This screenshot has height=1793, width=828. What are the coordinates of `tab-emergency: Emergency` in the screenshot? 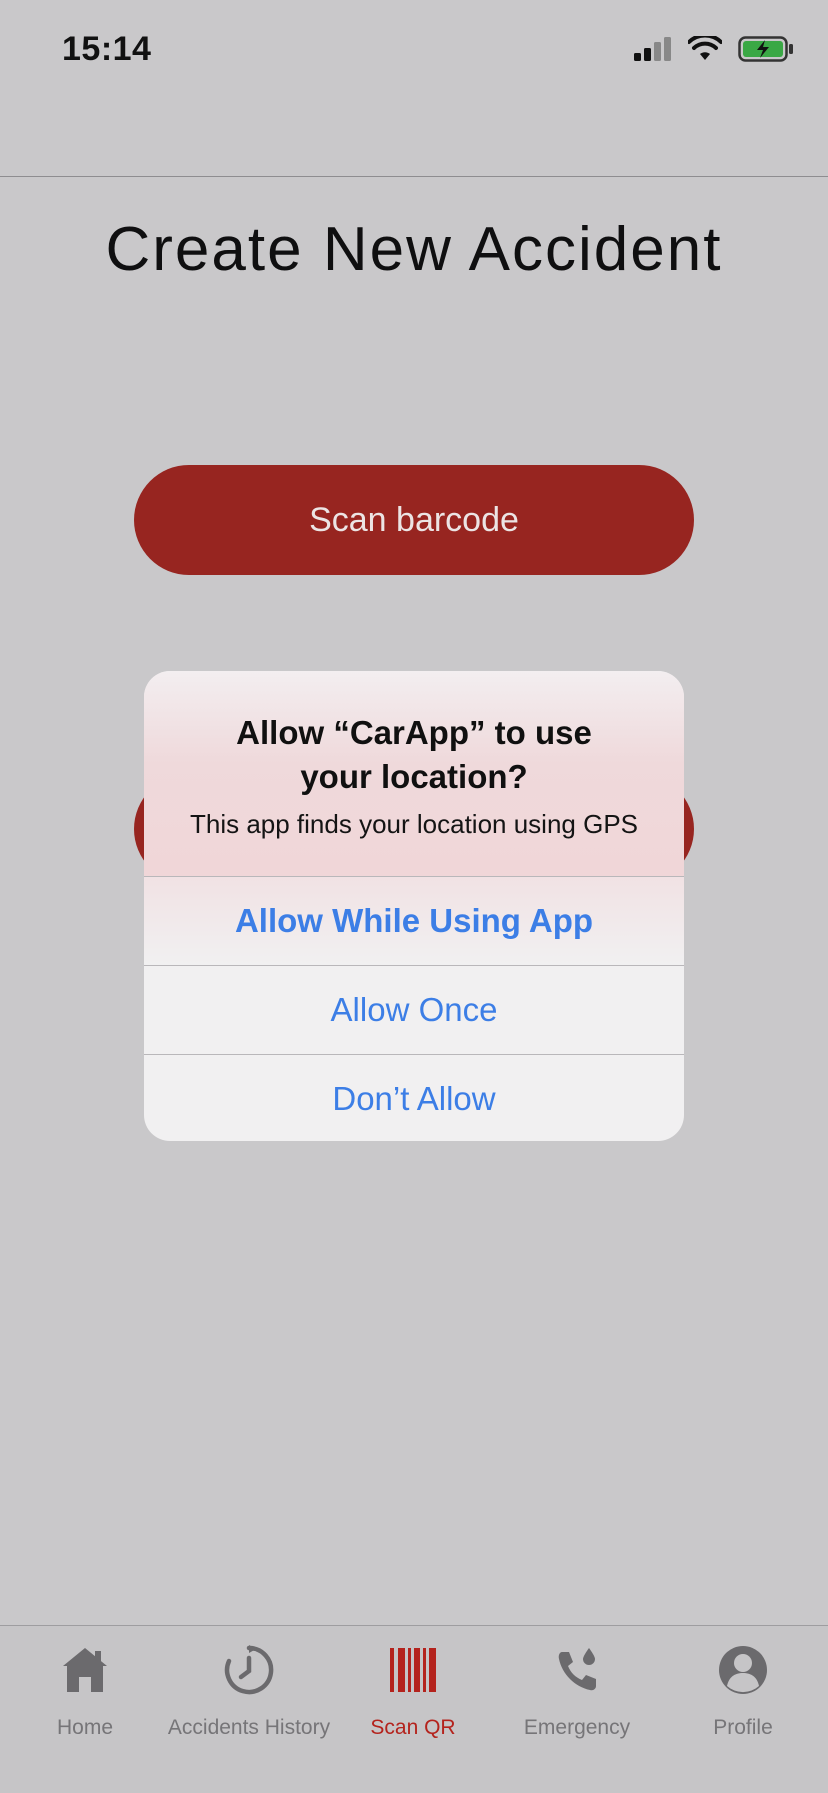 It's located at (577, 1689).